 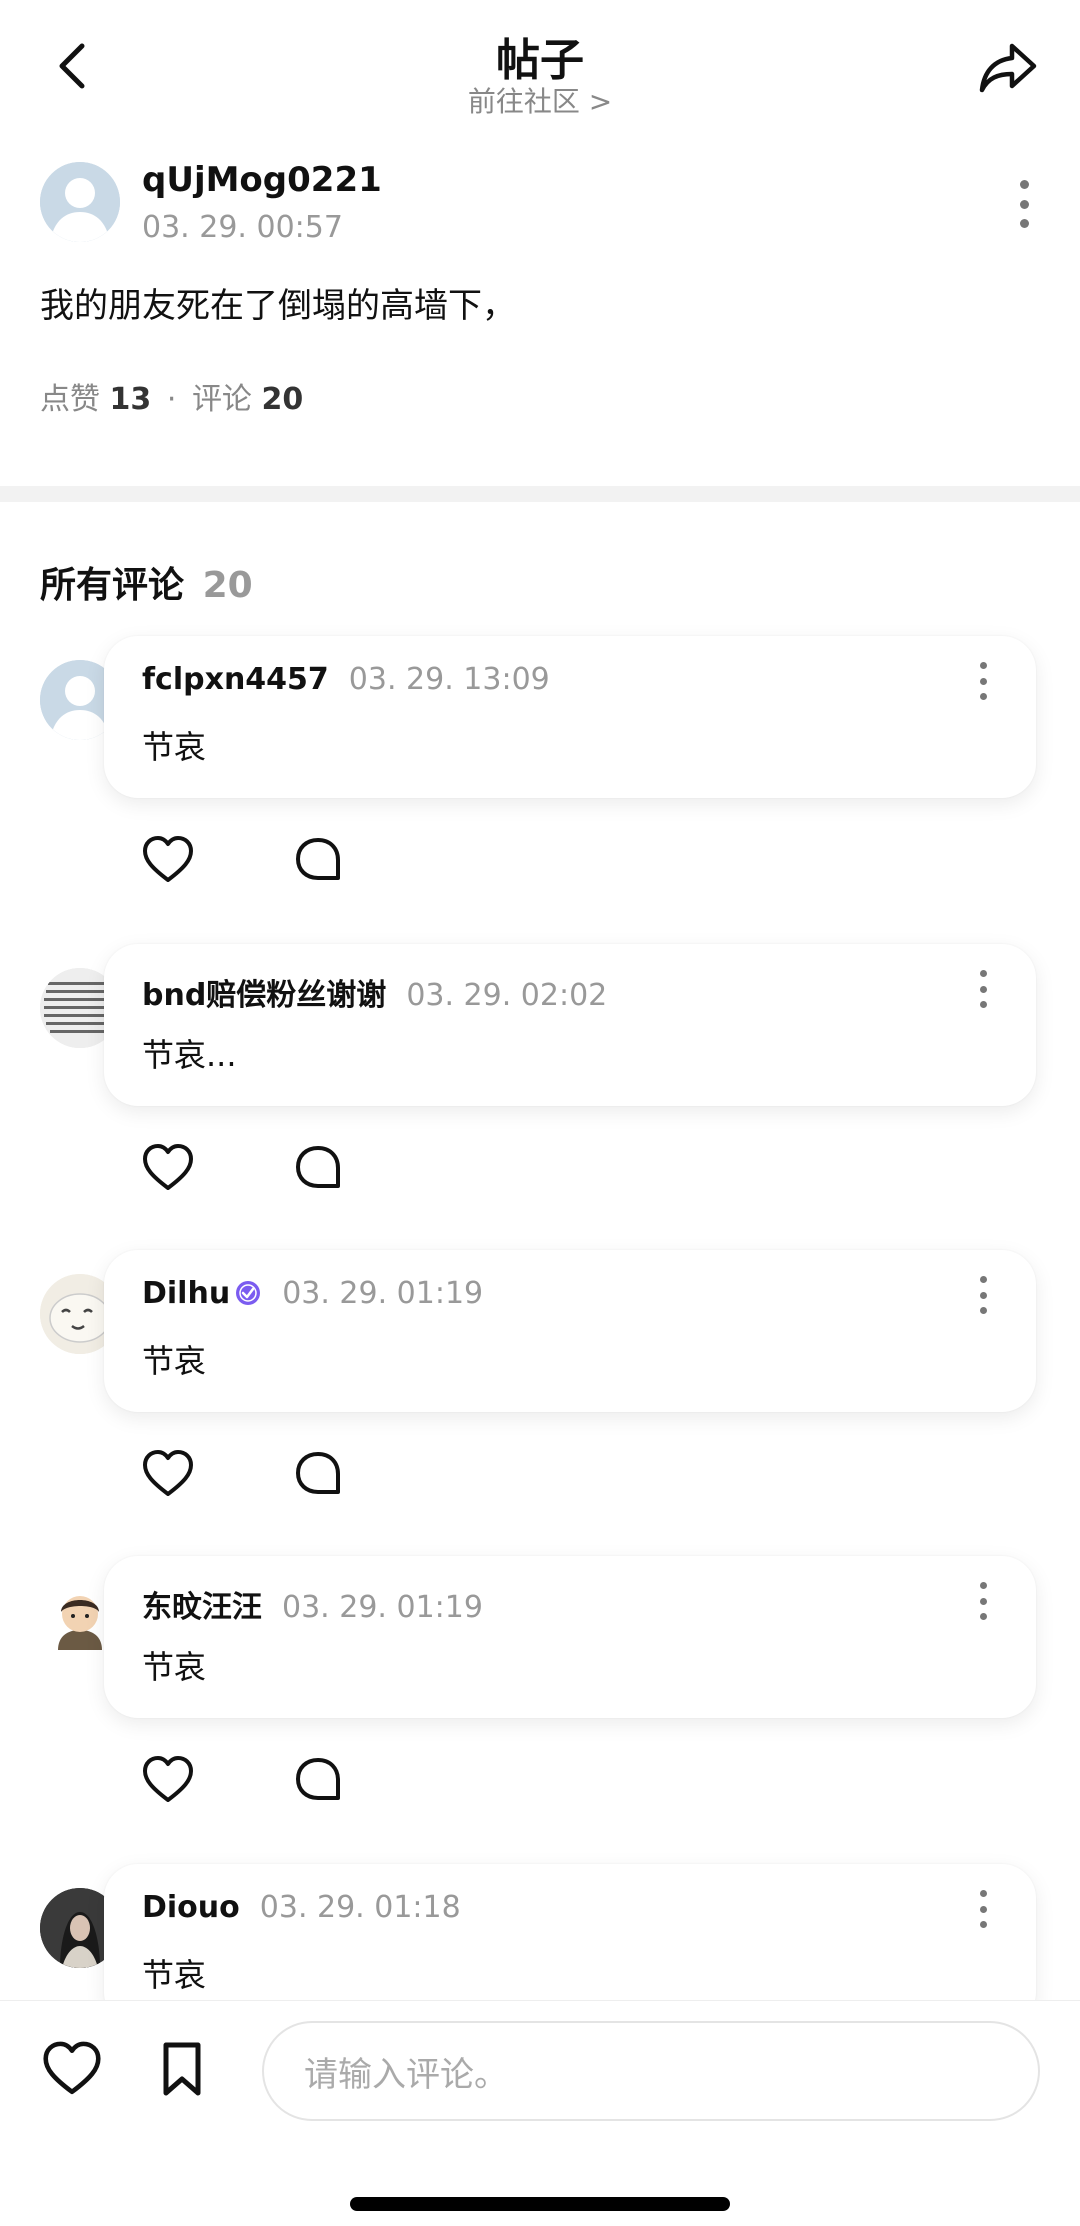 I want to click on share-icon, so click(x=1008, y=68).